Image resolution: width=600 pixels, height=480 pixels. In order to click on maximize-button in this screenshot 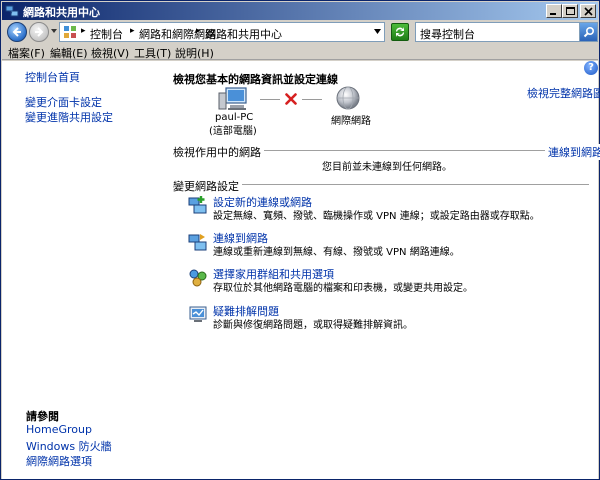, I will do `click(570, 11)`.